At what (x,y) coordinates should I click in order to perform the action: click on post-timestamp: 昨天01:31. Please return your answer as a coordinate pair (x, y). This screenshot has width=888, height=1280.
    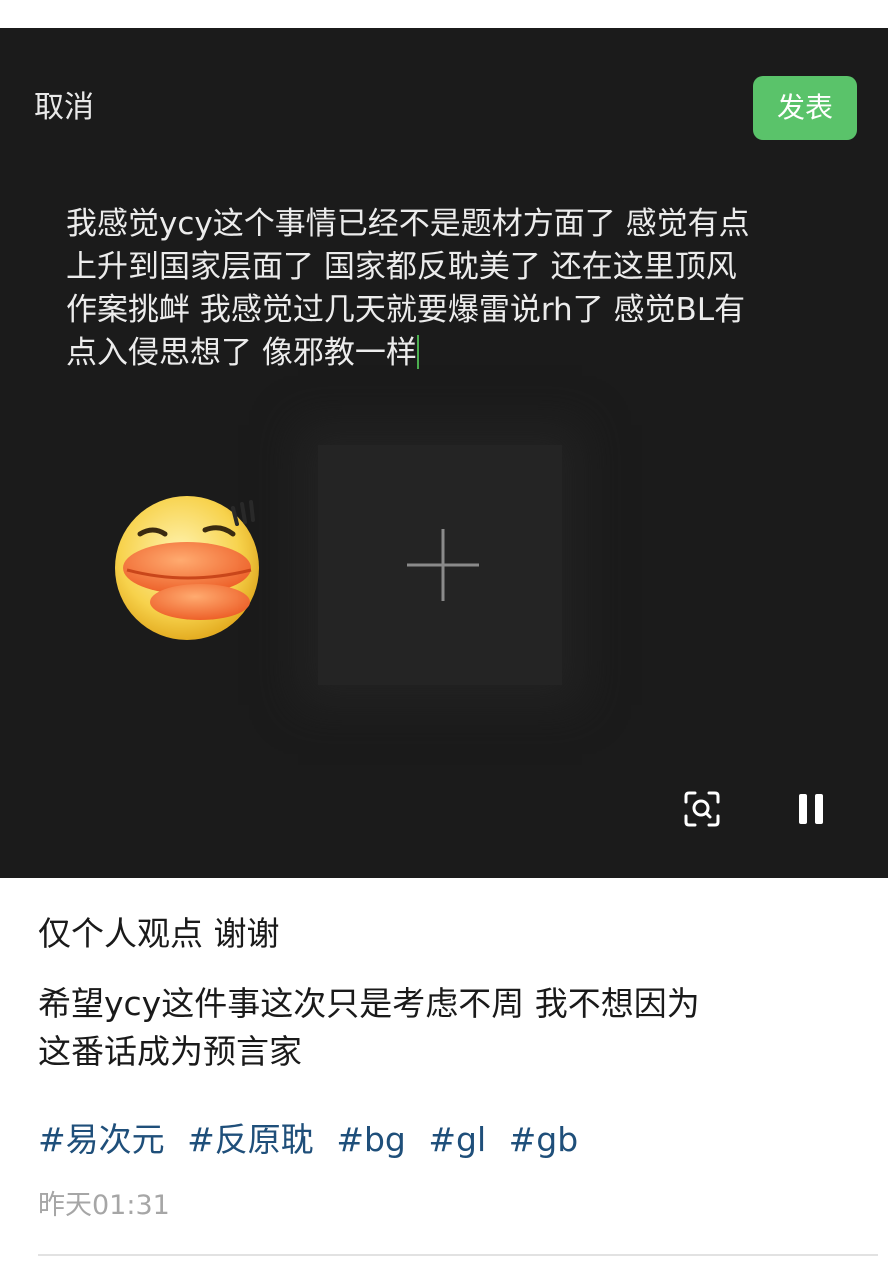
    Looking at the image, I should click on (104, 1205).